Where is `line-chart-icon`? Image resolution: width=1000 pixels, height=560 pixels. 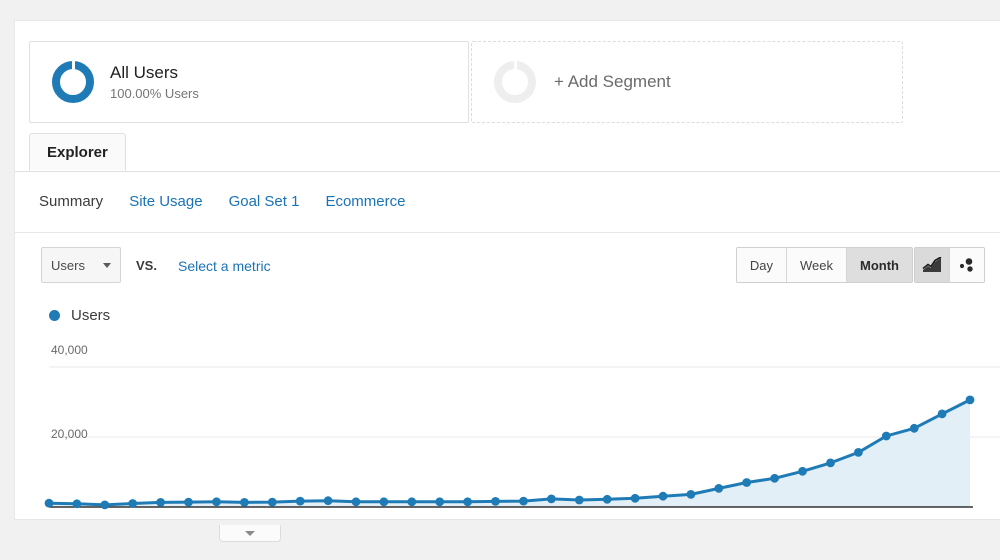 line-chart-icon is located at coordinates (932, 264).